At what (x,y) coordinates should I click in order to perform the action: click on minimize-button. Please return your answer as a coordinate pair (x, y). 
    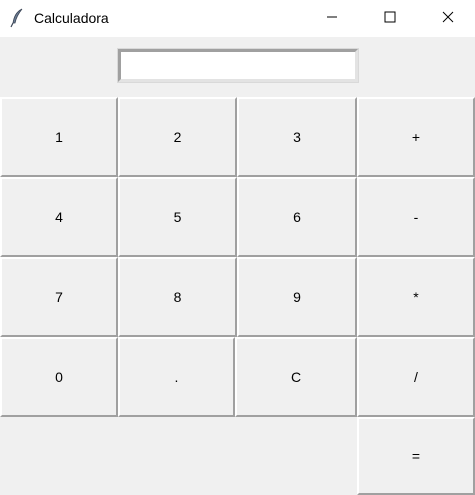
    Looking at the image, I should click on (332, 18).